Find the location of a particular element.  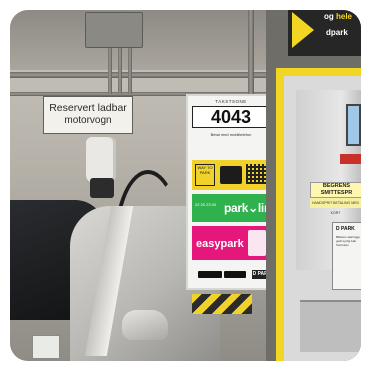

zone-number: 4043 is located at coordinates (231, 117).